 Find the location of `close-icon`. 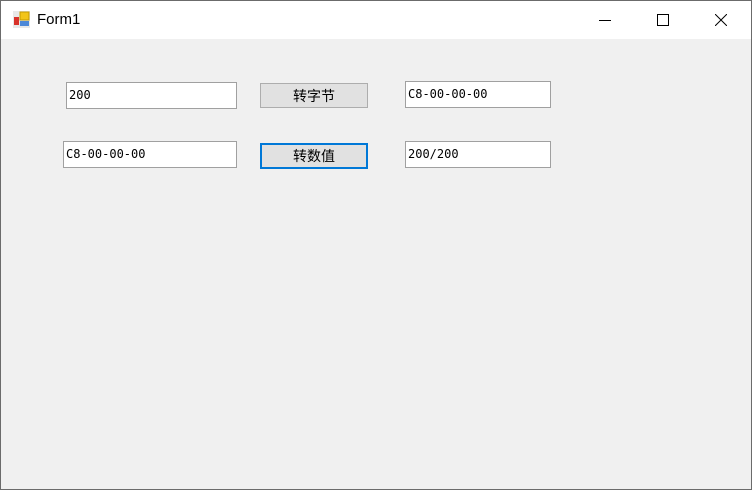

close-icon is located at coordinates (721, 20).